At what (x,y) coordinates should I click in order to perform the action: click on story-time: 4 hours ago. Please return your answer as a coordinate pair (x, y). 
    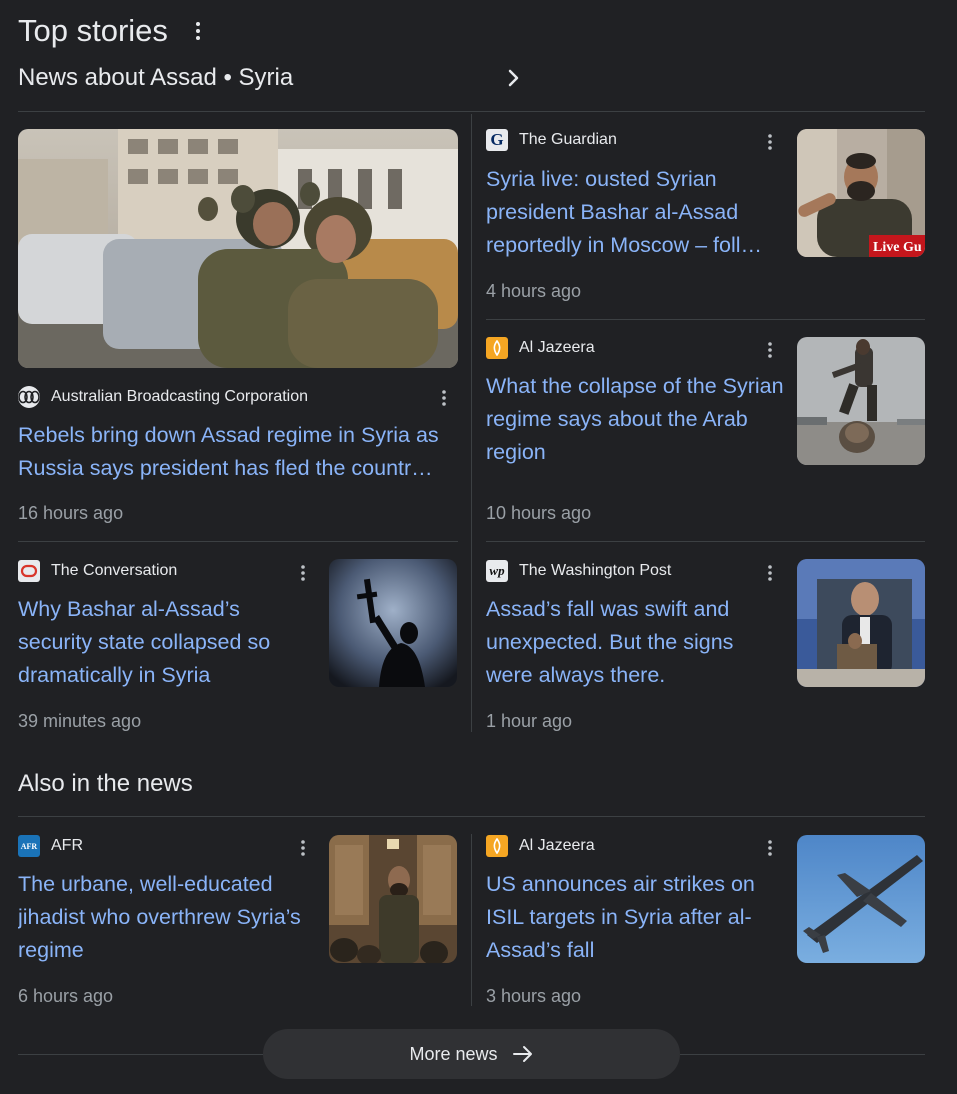
    Looking at the image, I should click on (534, 291).